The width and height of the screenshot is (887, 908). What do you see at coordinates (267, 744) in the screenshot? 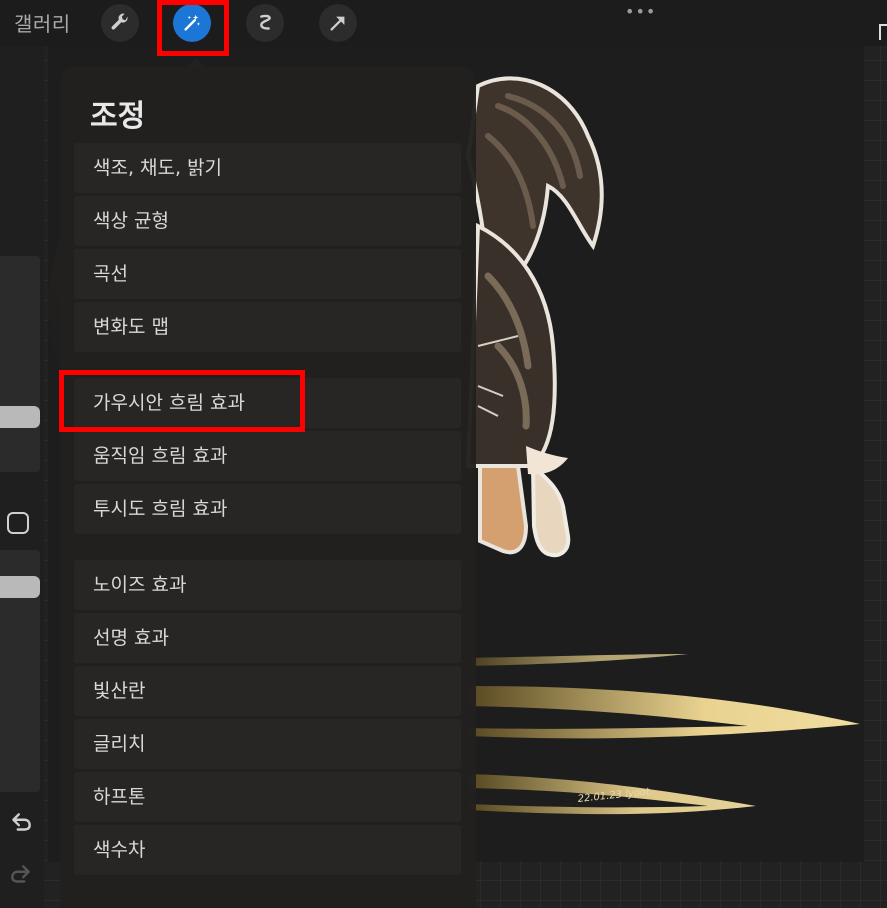
I see `menu-item-glitch: 글리치` at bounding box center [267, 744].